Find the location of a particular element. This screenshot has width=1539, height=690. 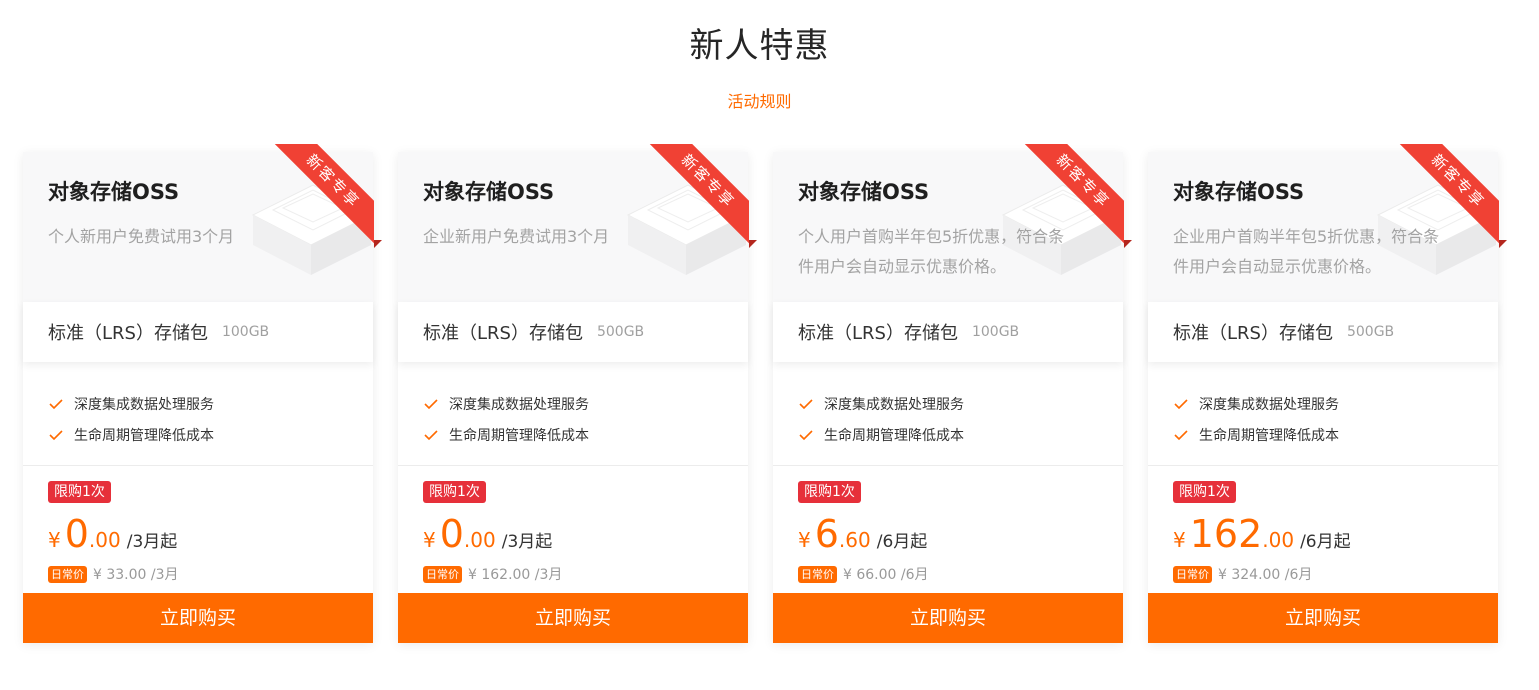

price-area: 限购1次 ¥ 6 .60 /6月起 日常价 ¥ 66.00 /6月 is located at coordinates (948, 530).